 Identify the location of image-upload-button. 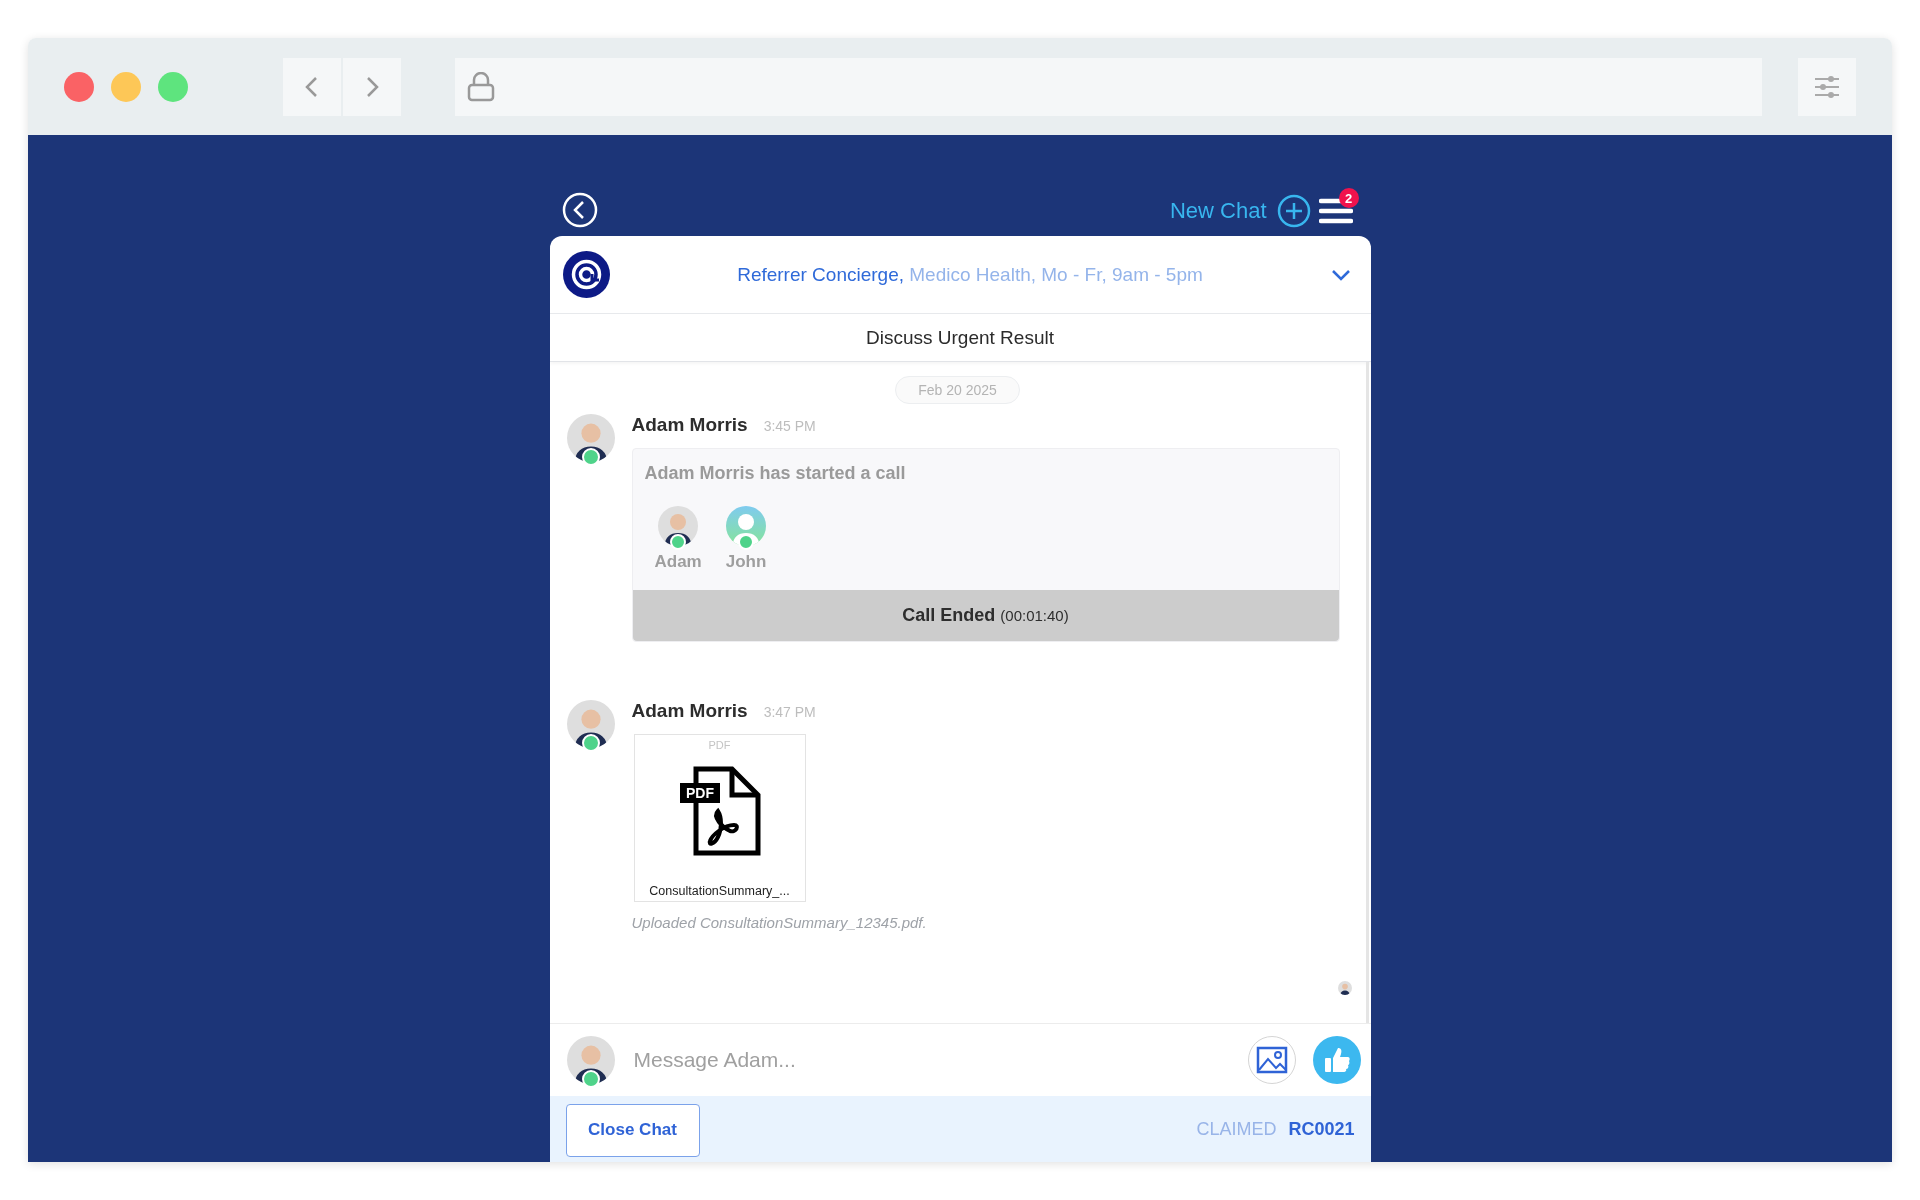
(1271, 1060).